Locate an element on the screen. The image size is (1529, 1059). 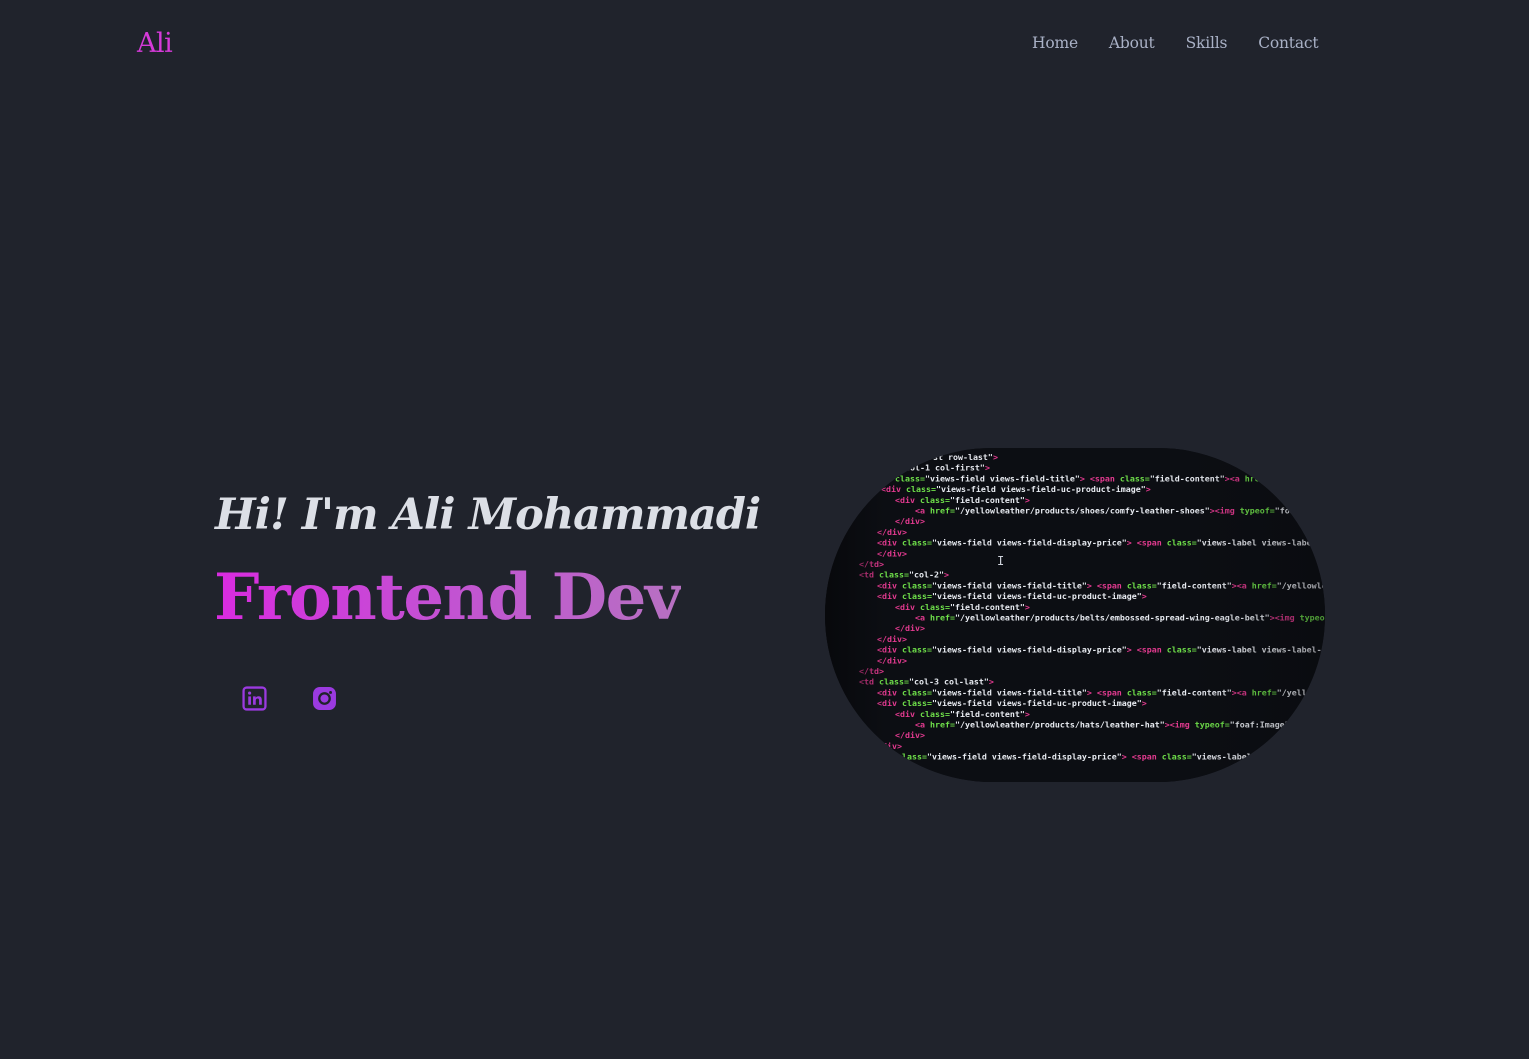
social-links is located at coordinates (289, 698).